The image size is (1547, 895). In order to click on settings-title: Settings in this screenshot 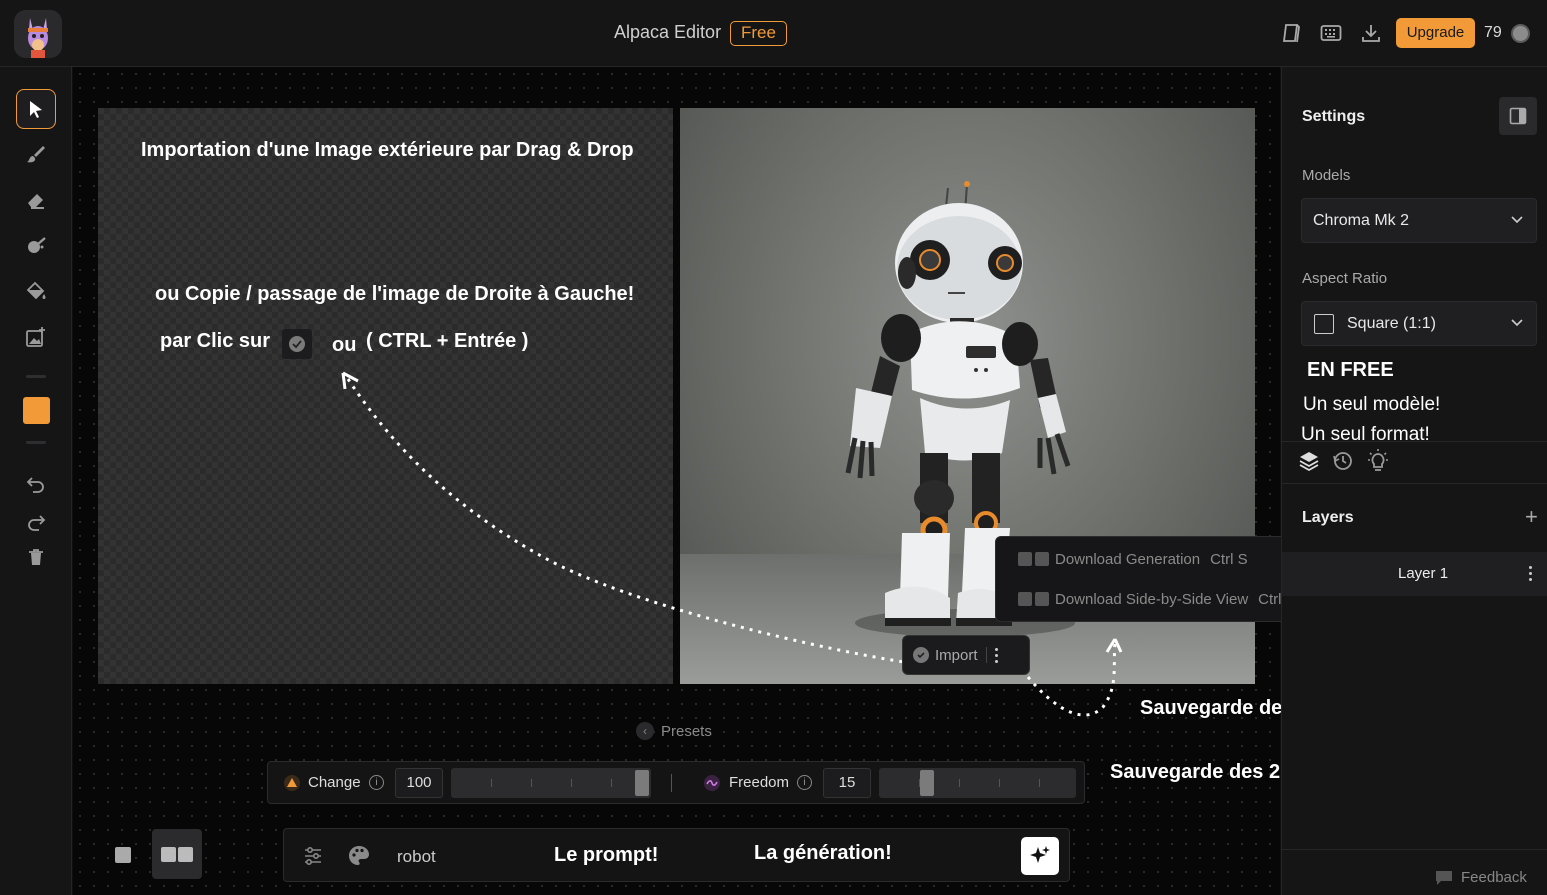, I will do `click(1334, 116)`.